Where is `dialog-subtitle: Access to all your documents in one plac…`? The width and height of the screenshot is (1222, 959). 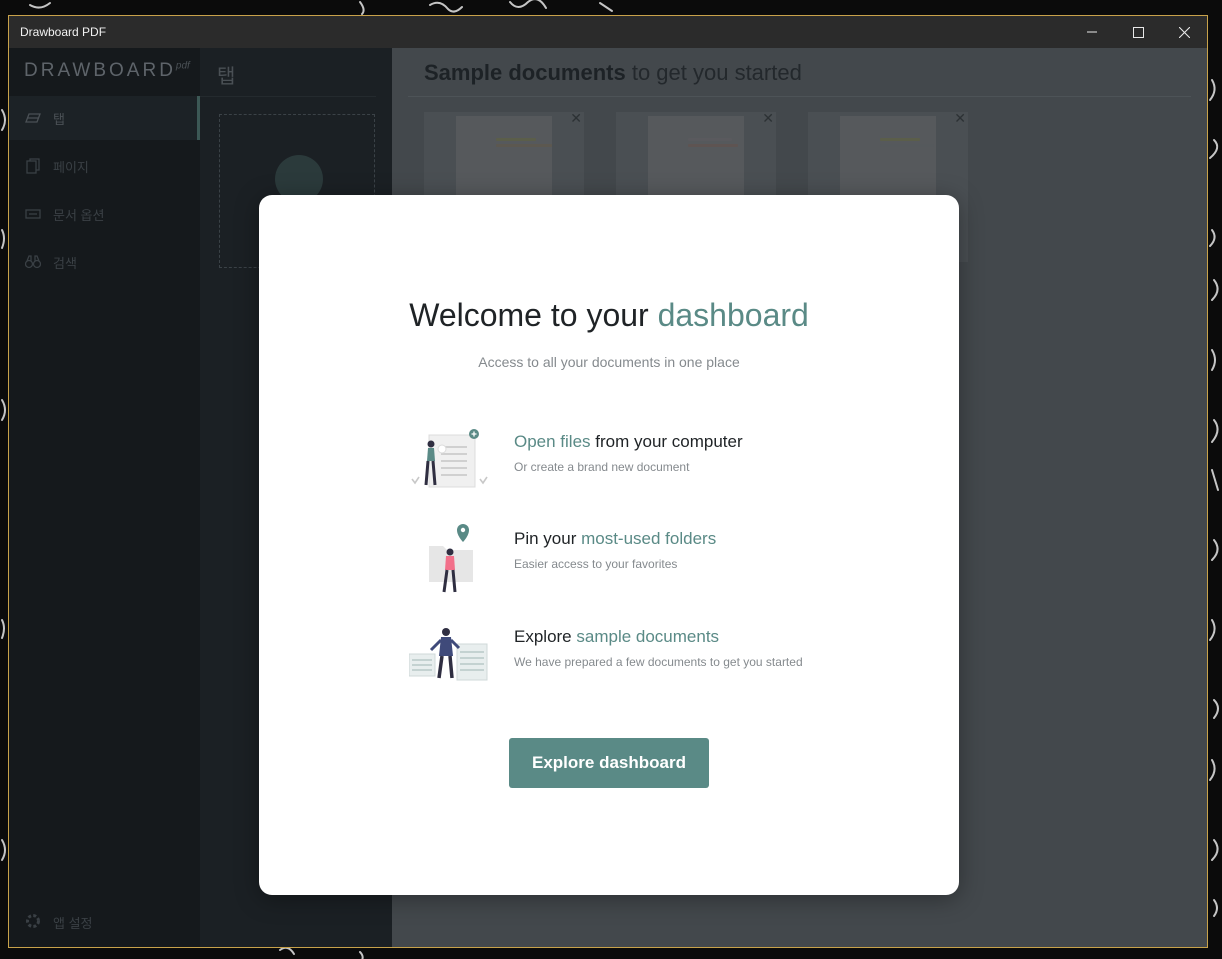
dialog-subtitle: Access to all your documents in one plac… is located at coordinates (609, 362).